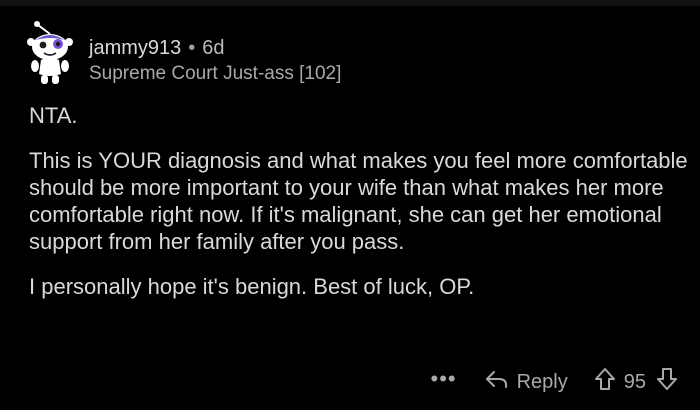  I want to click on comment-age: 6d, so click(213, 48).